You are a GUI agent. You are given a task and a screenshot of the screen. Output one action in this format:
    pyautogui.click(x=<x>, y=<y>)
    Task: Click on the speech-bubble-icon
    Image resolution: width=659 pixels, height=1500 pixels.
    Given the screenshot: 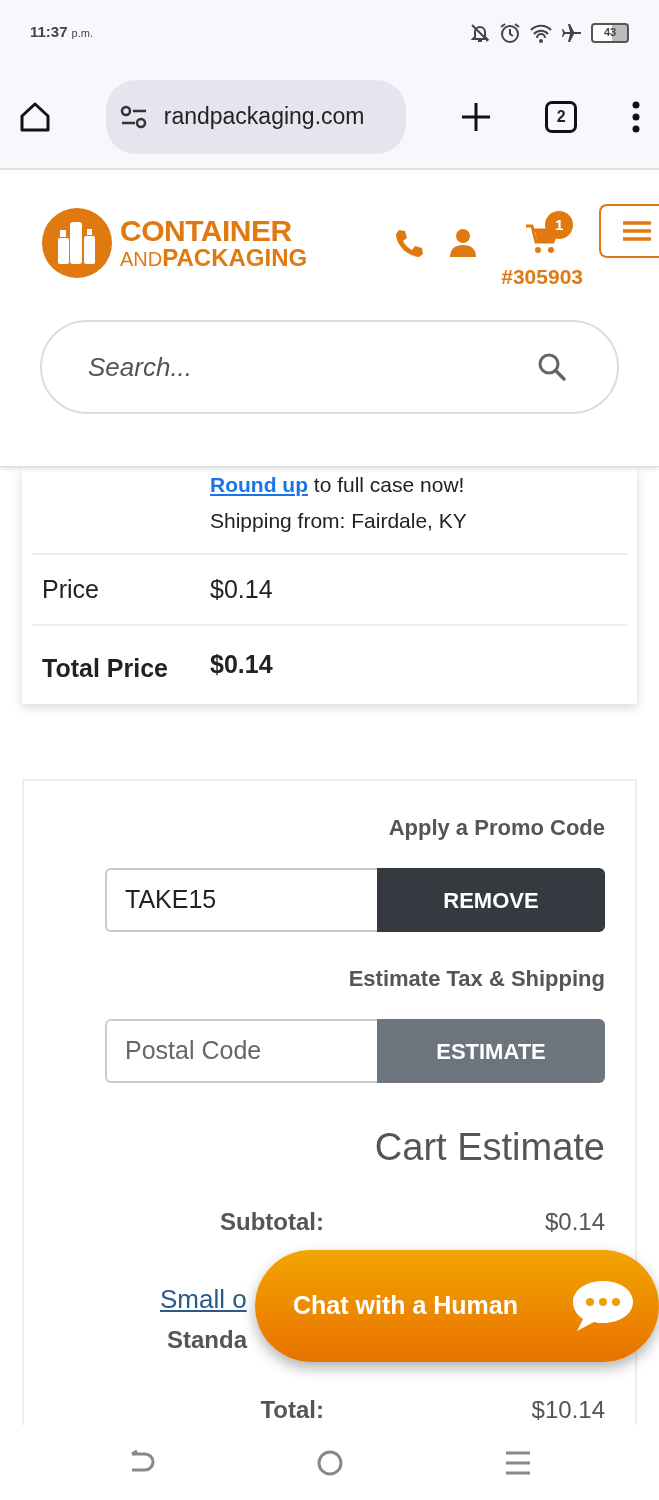 What is the action you would take?
    pyautogui.click(x=603, y=1306)
    